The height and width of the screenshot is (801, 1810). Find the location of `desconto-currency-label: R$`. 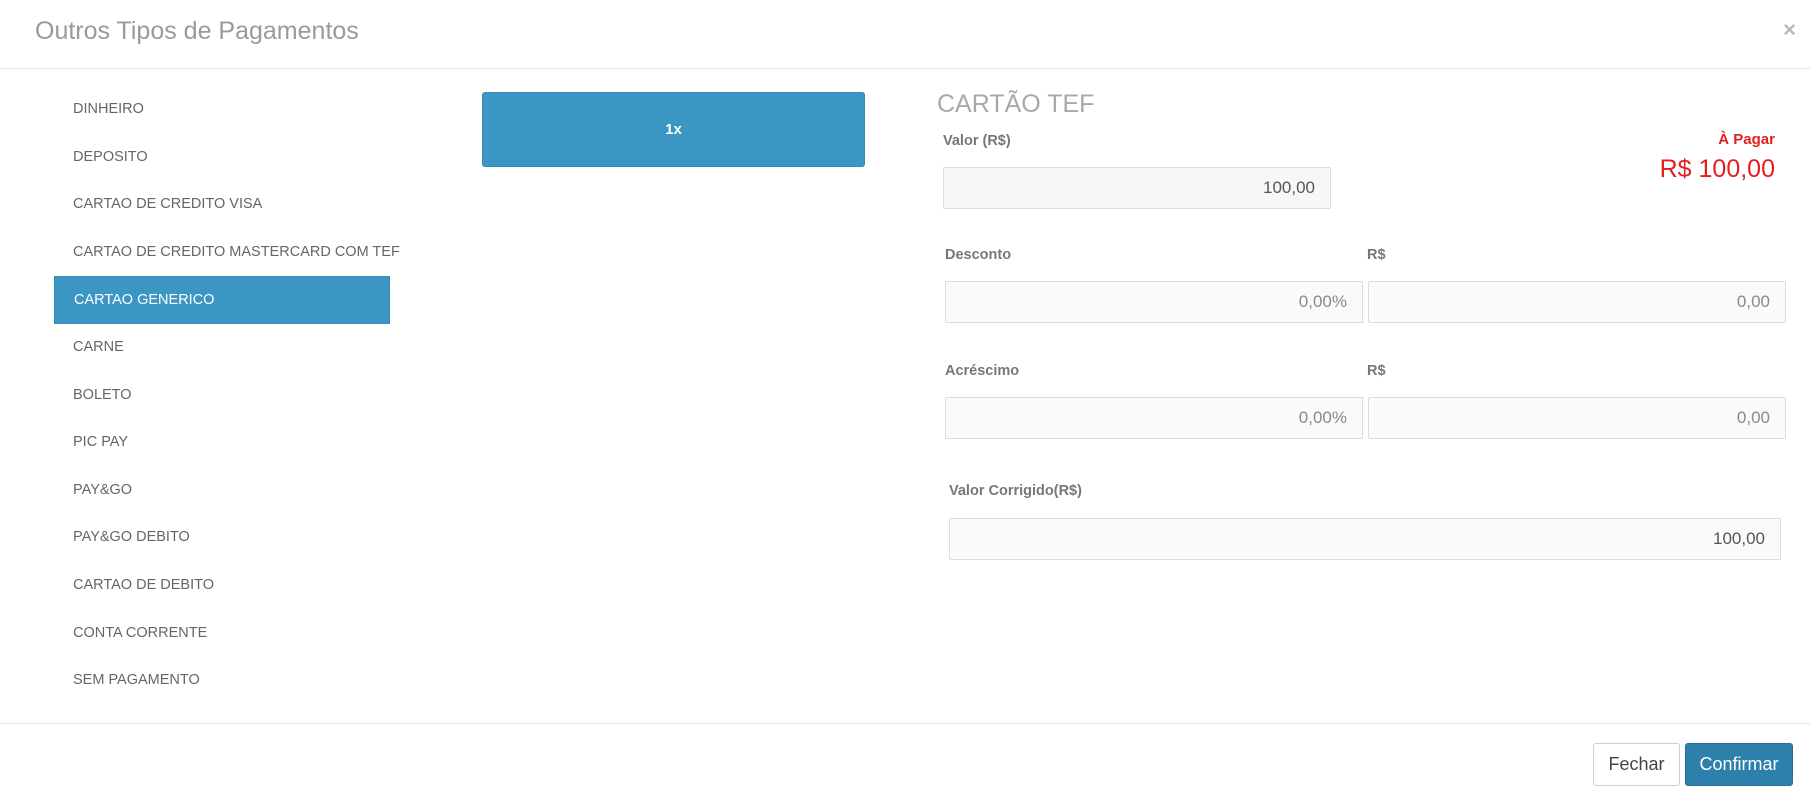

desconto-currency-label: R$ is located at coordinates (1376, 255).